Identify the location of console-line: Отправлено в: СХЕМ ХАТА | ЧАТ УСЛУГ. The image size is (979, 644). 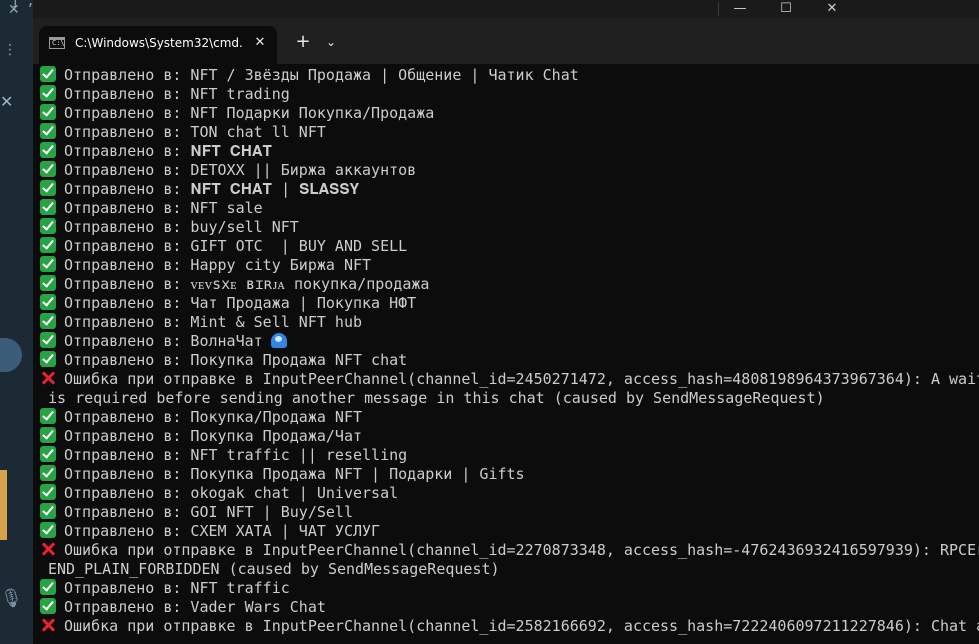
(210, 531).